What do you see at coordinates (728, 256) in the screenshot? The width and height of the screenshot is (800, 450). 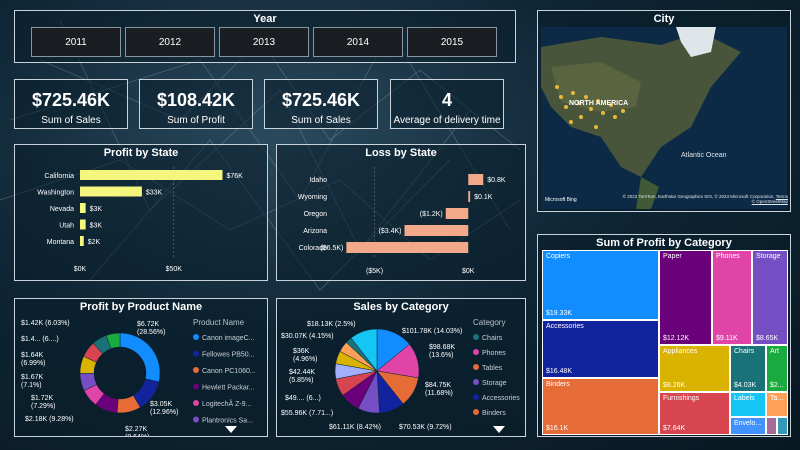 I see `treemap-cell-label: Phones` at bounding box center [728, 256].